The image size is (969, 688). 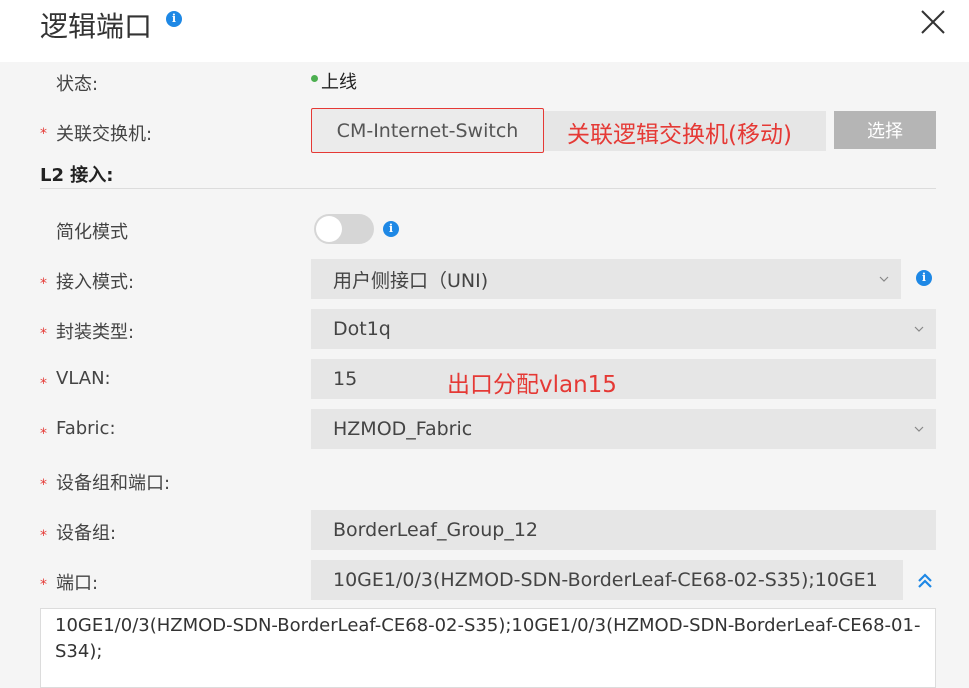 I want to click on fabric-select: HZMOD_Fabric, so click(x=623, y=429).